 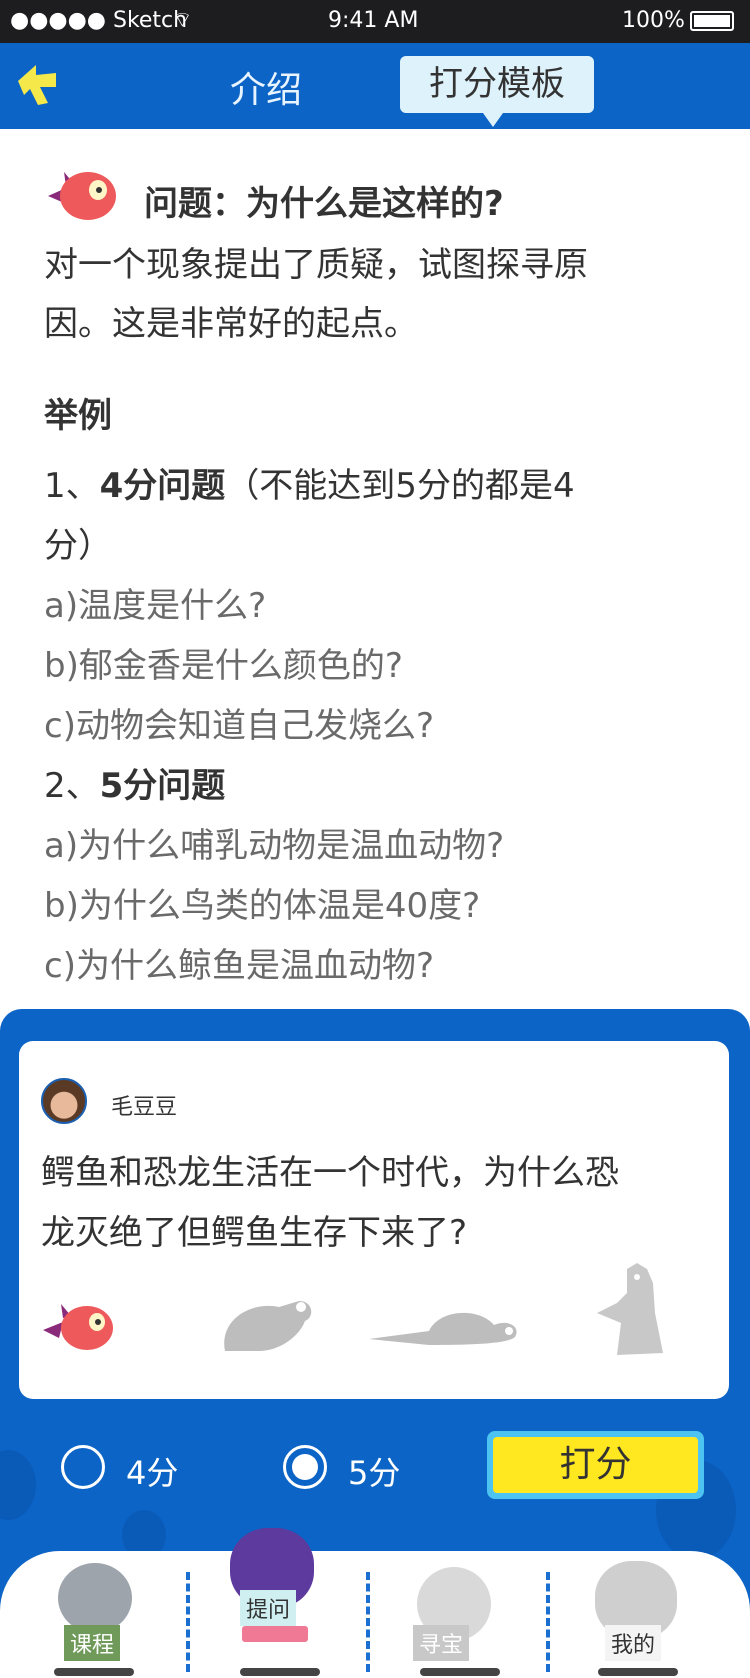 What do you see at coordinates (316, 265) in the screenshot?
I see `description-line-1: 对一个现象提出了质疑，试图探寻原` at bounding box center [316, 265].